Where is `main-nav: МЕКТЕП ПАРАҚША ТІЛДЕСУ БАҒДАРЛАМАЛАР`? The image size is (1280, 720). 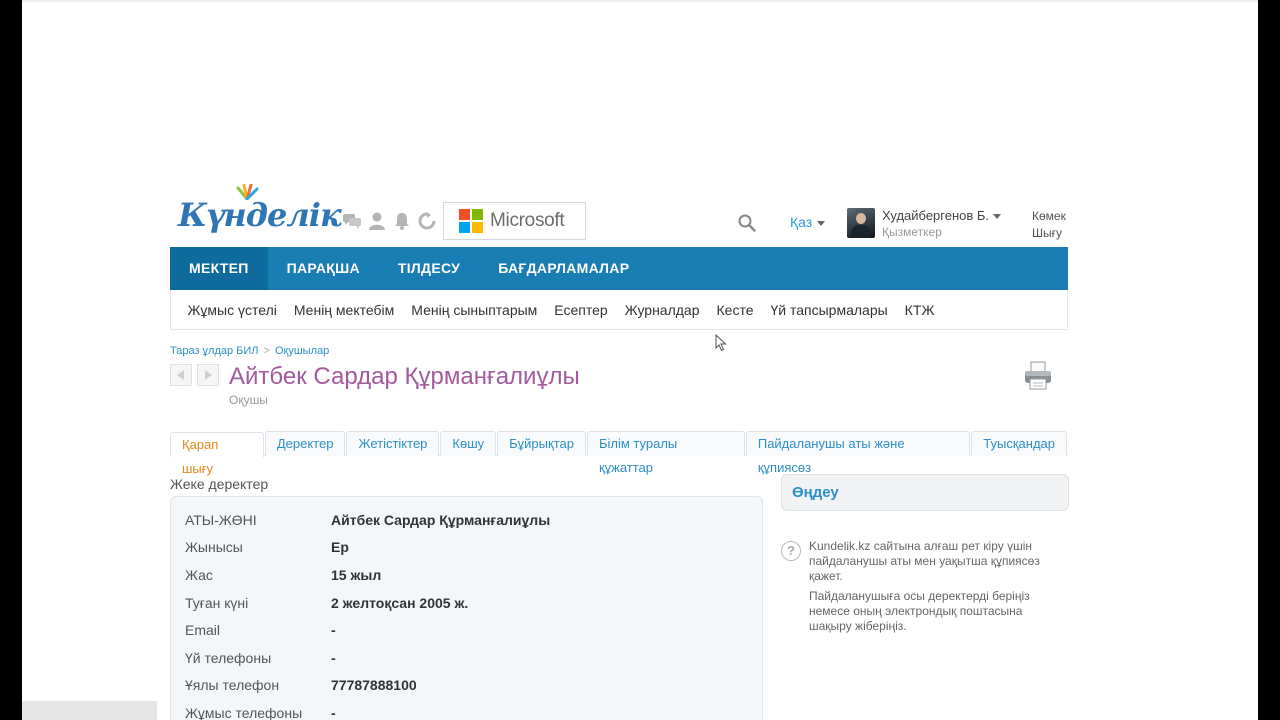 main-nav: МЕКТЕП ПАРАҚША ТІЛДЕСУ БАҒДАРЛАМАЛАР is located at coordinates (619, 268).